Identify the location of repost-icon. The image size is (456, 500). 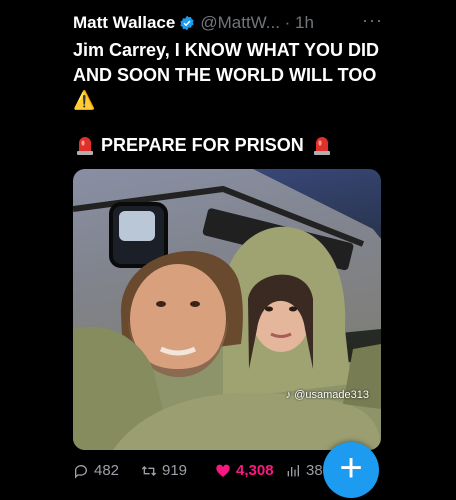
(149, 470).